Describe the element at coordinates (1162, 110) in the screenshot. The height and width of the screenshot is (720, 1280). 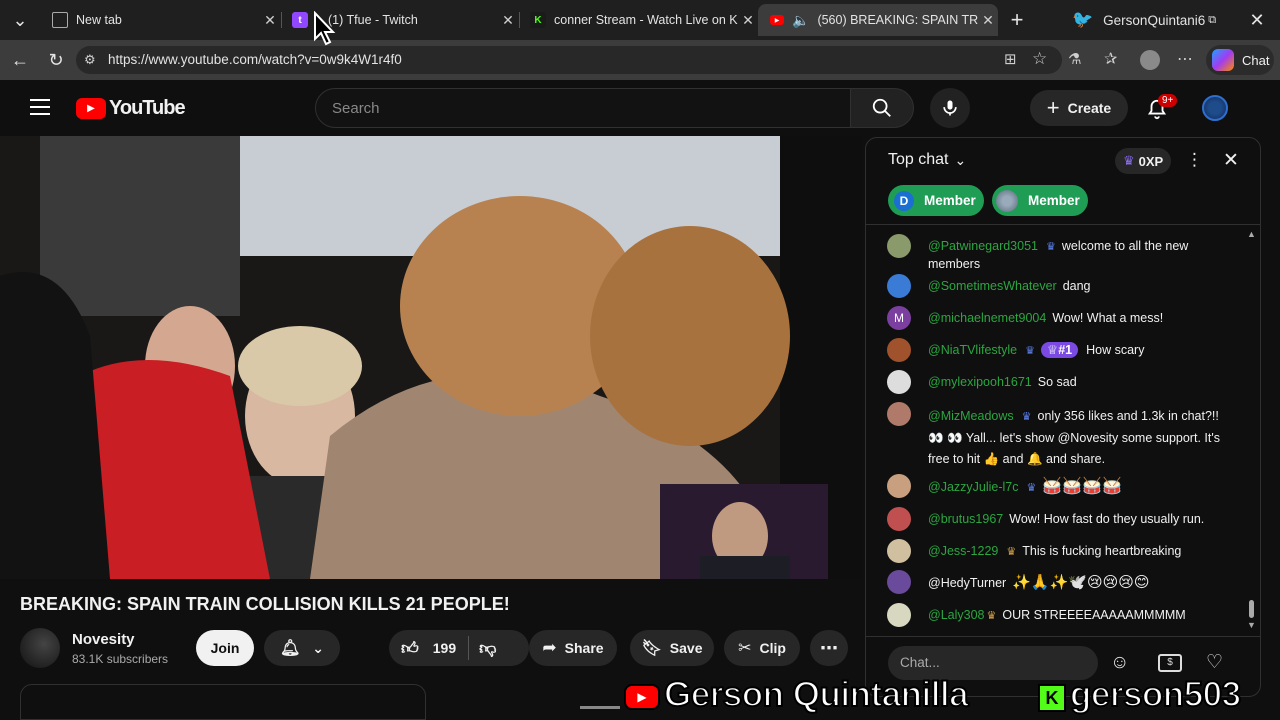
I see `notifications-button: 9+` at that location.